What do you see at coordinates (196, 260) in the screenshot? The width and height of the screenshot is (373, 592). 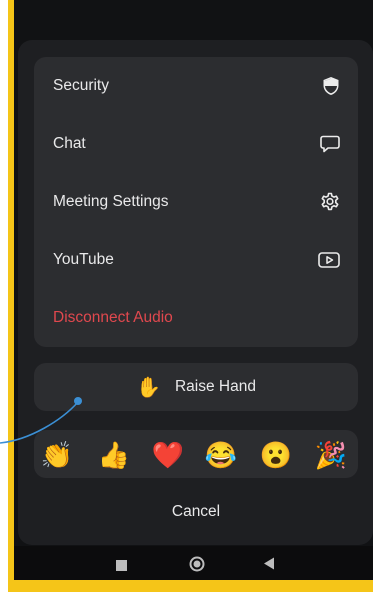 I see `menu-item-youtube: YouTube` at bounding box center [196, 260].